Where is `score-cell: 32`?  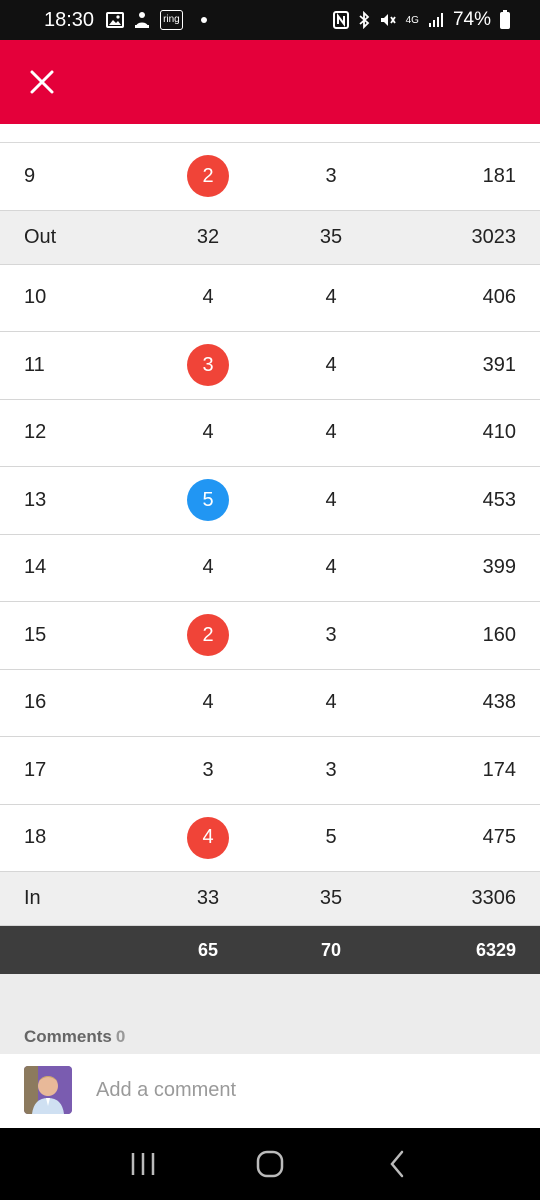
score-cell: 32 is located at coordinates (208, 236).